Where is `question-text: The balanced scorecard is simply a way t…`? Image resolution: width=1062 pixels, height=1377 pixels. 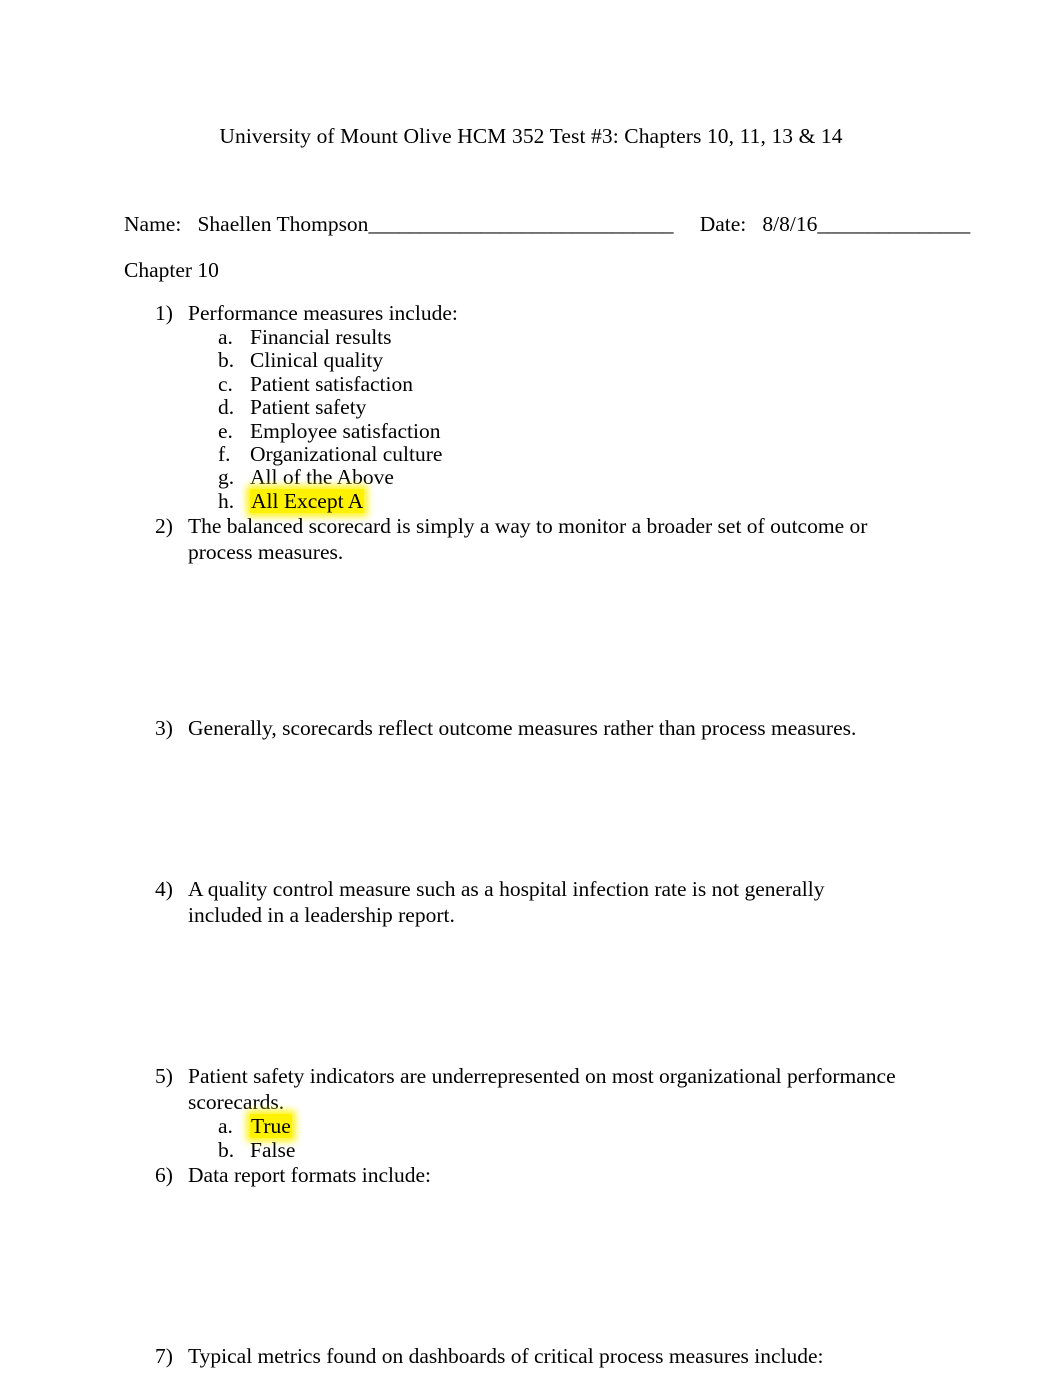 question-text: The balanced scorecard is simply a way t… is located at coordinates (528, 539).